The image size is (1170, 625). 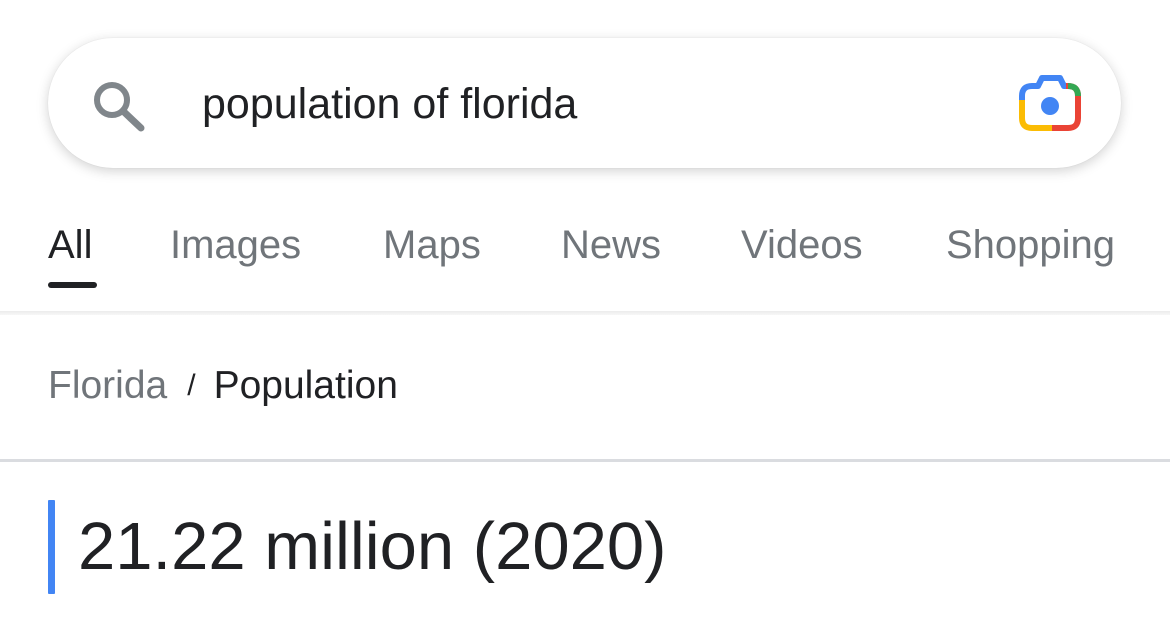 What do you see at coordinates (432, 245) in the screenshot?
I see `tab-maps: Maps` at bounding box center [432, 245].